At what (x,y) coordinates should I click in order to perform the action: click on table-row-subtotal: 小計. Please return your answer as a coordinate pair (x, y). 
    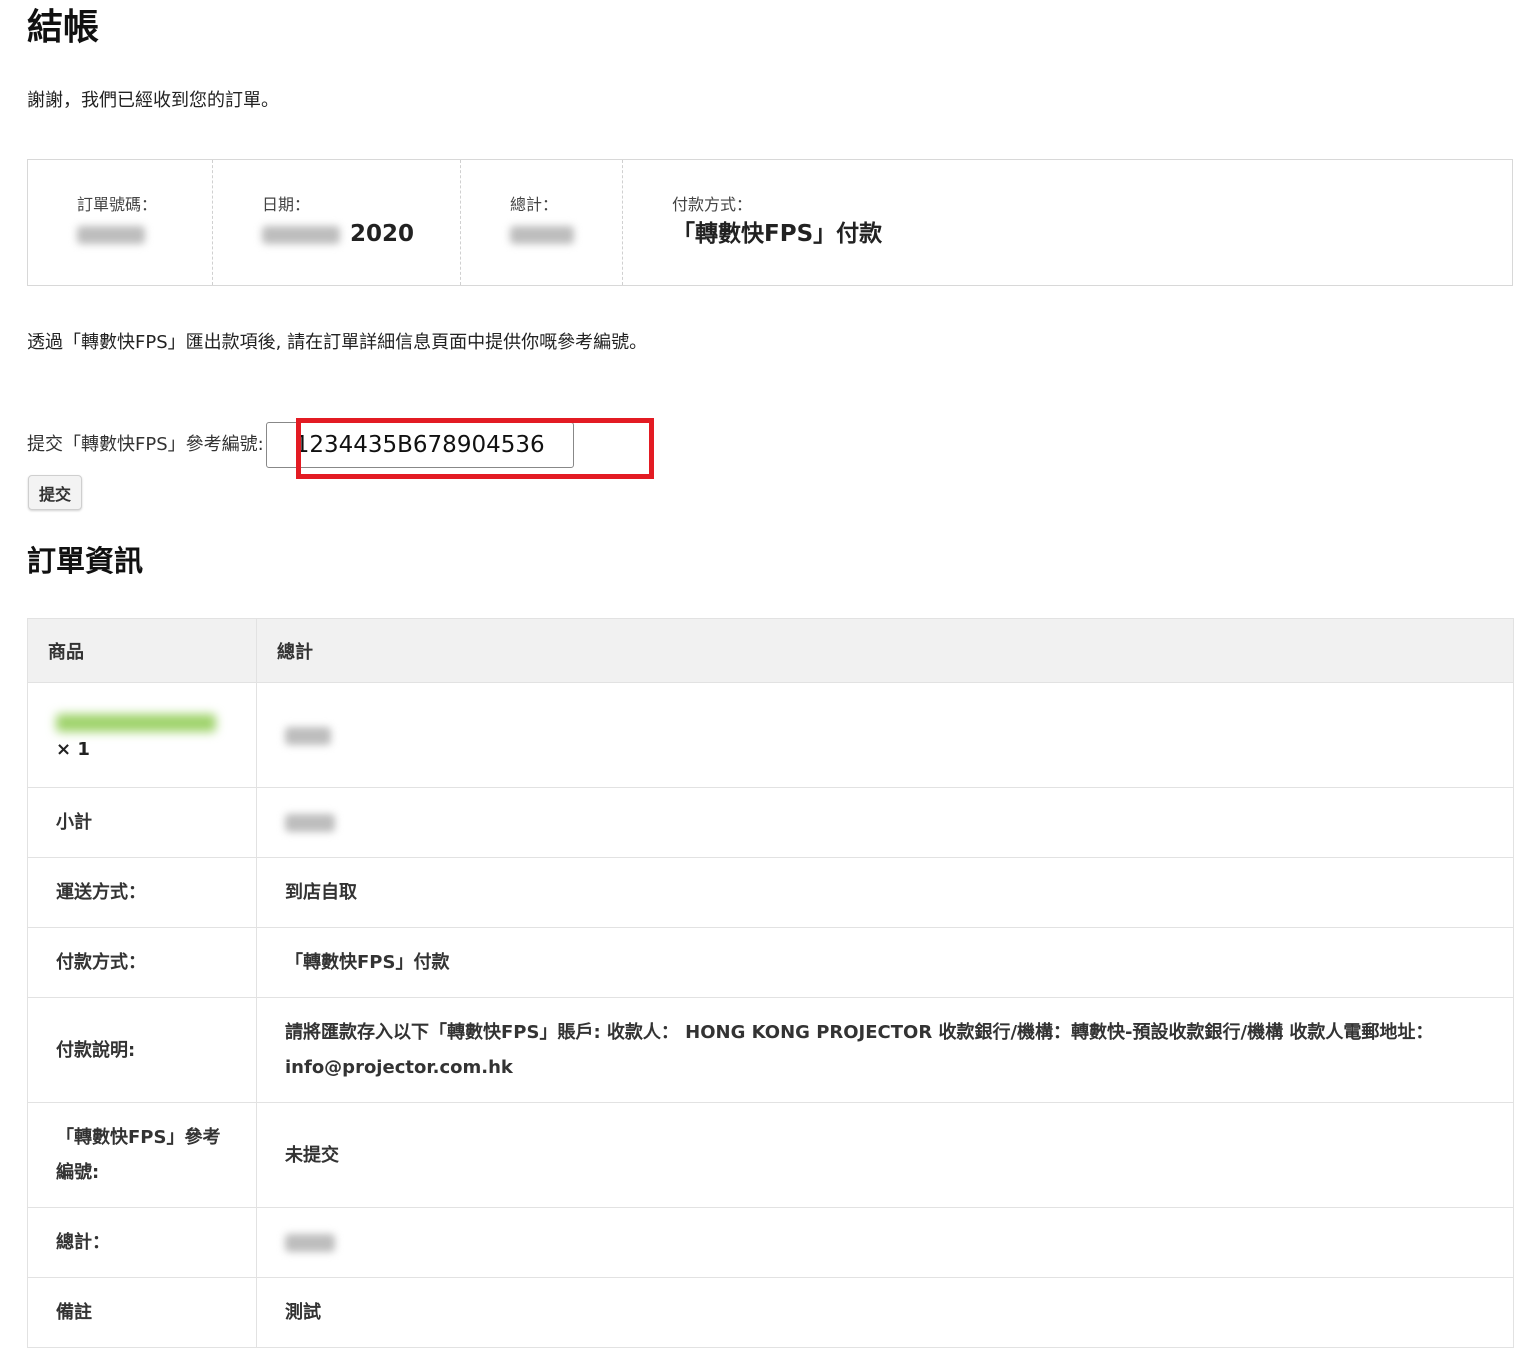
    Looking at the image, I should click on (770, 822).